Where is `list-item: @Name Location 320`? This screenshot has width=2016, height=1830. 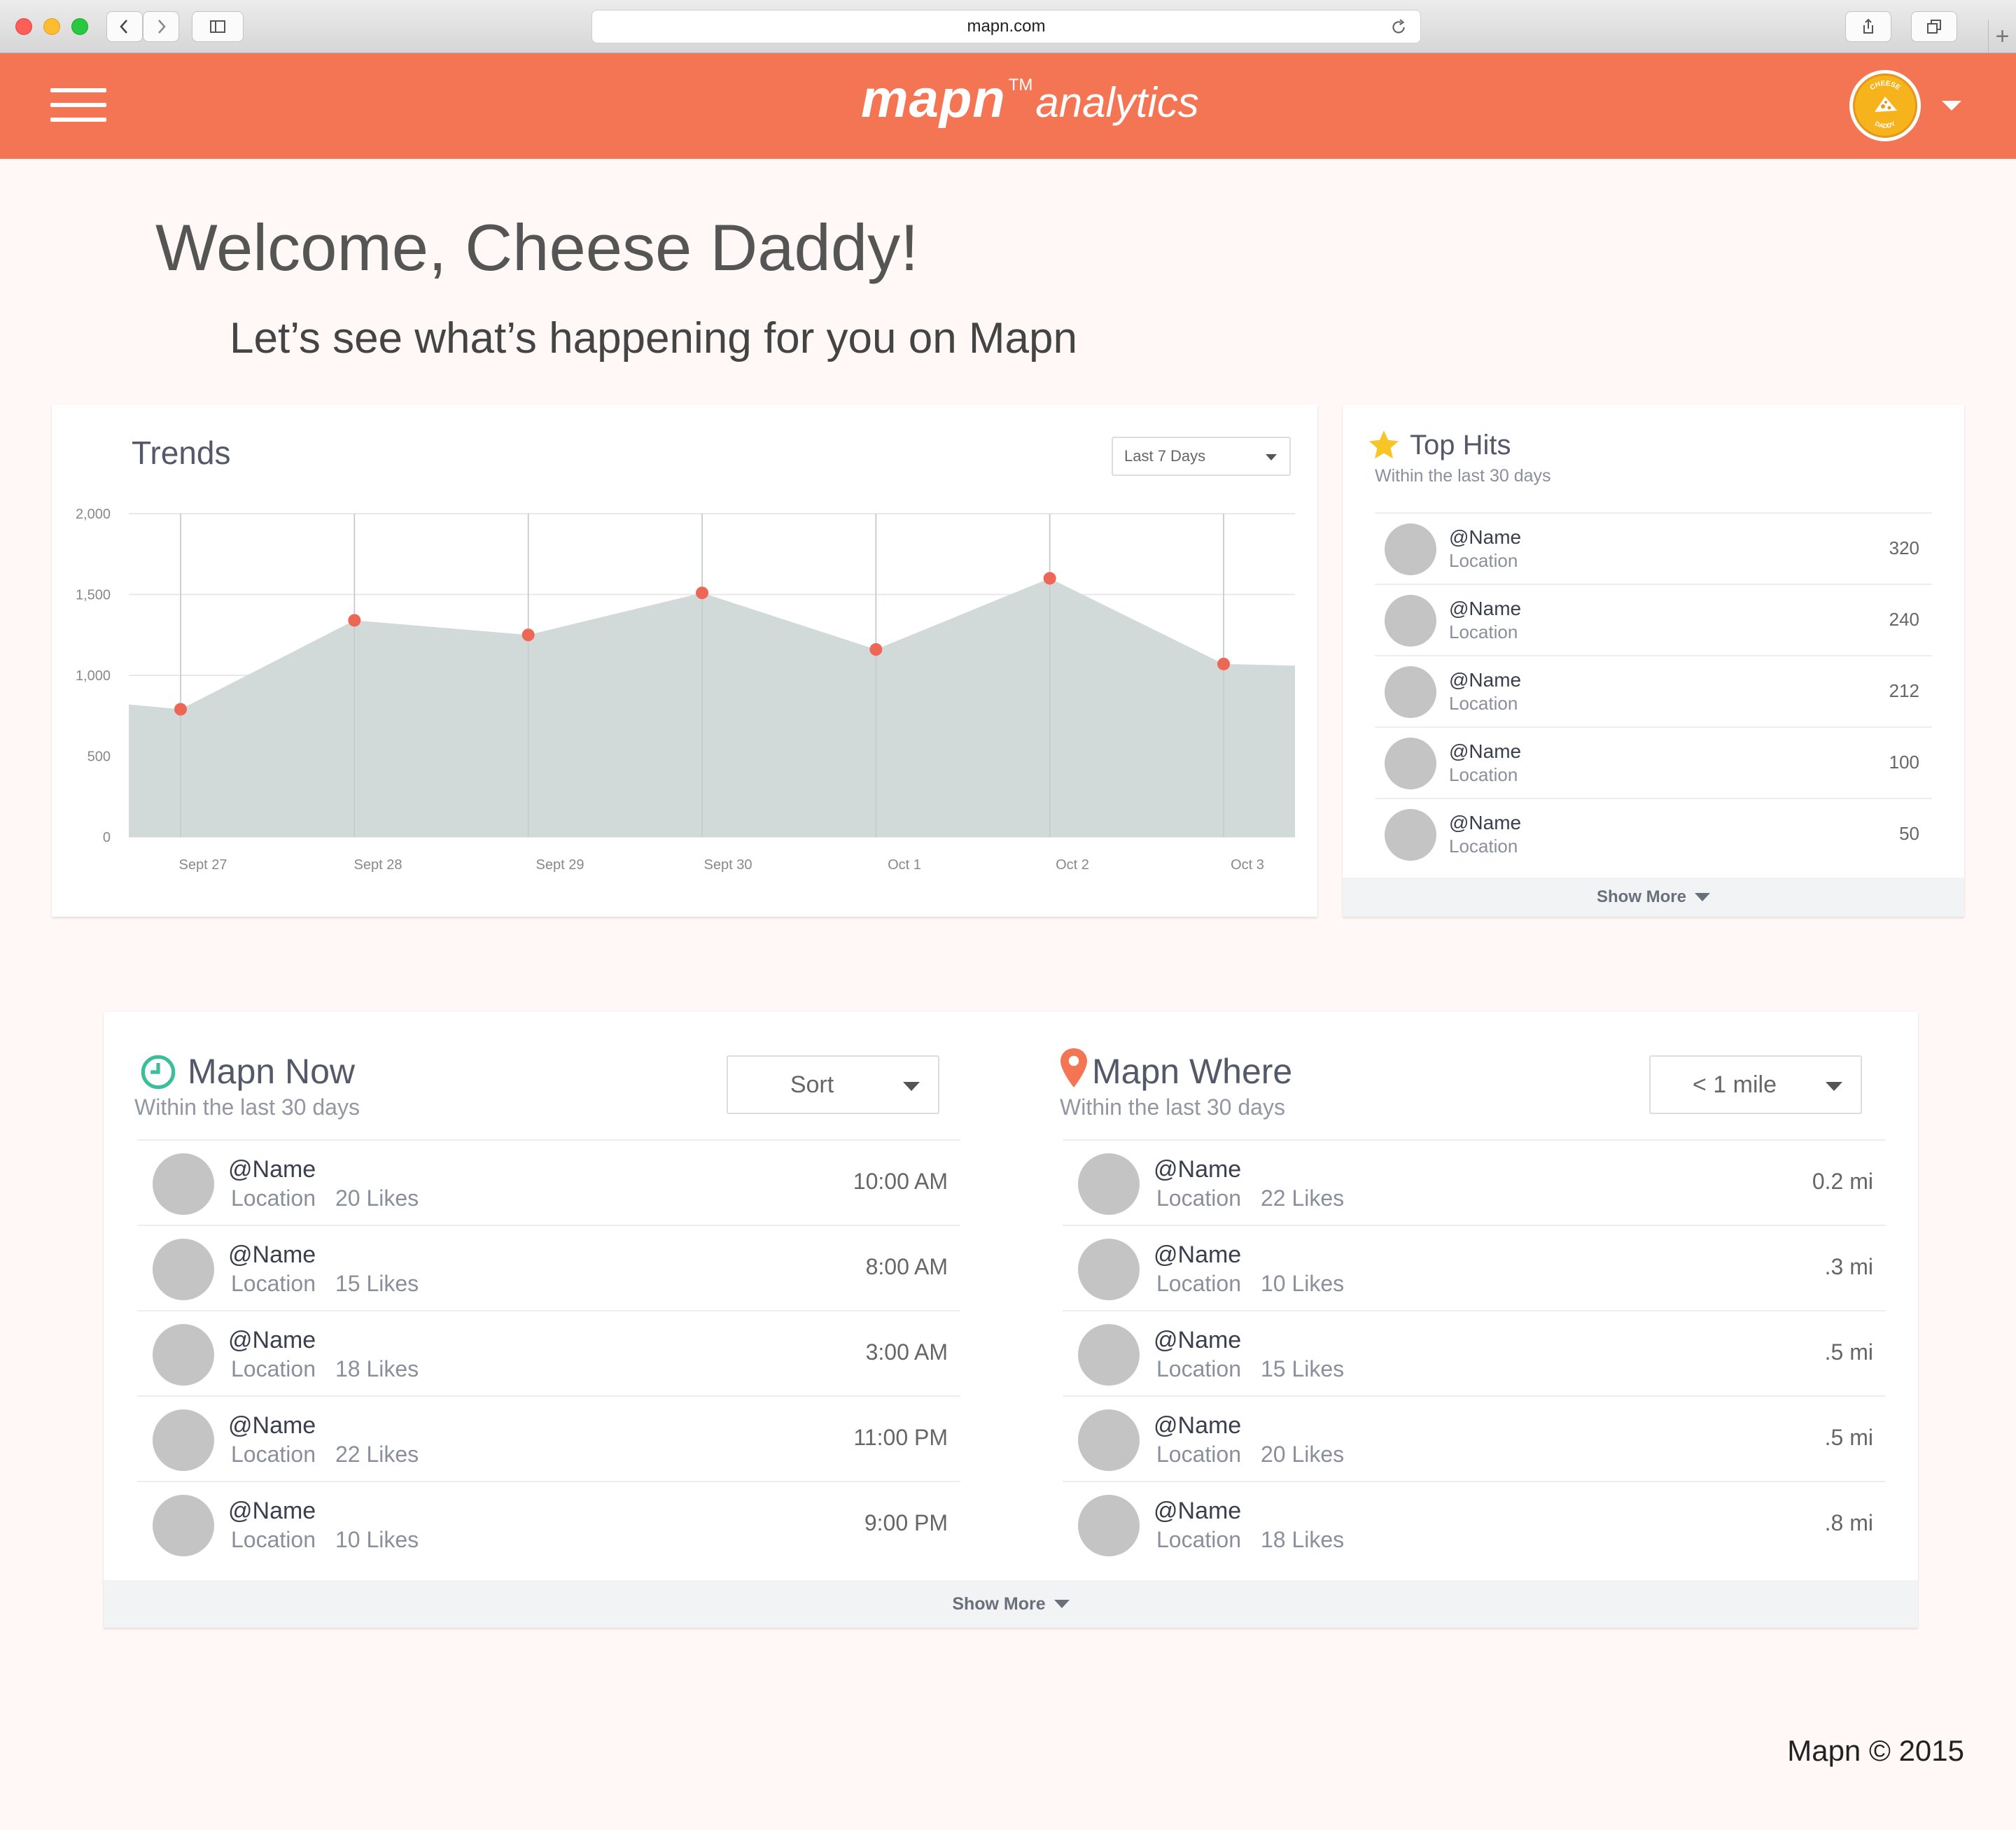 list-item: @Name Location 320 is located at coordinates (1653, 548).